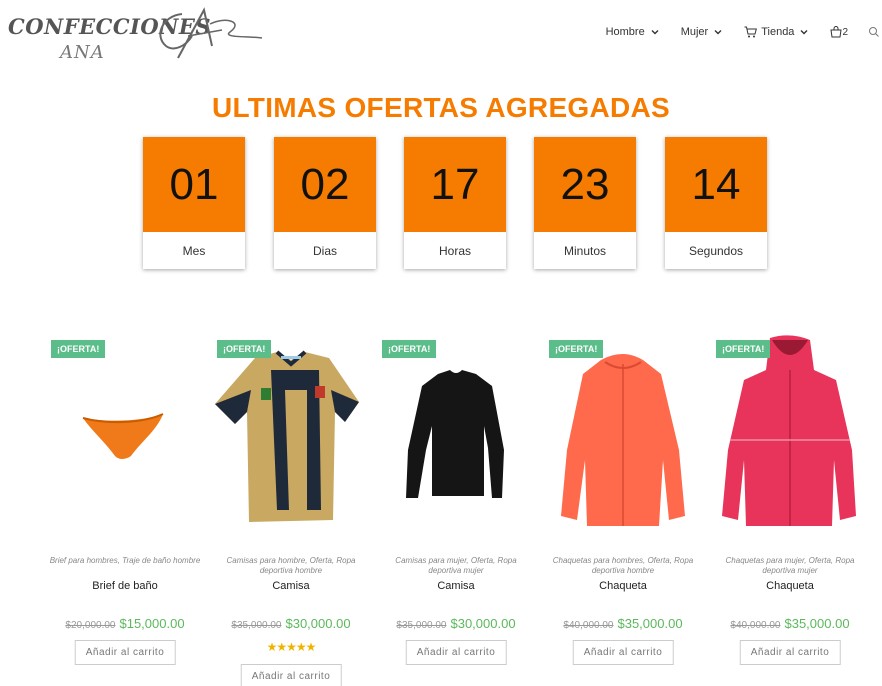 The image size is (882, 686). What do you see at coordinates (456, 435) in the screenshot?
I see `long-sleeve-shirt-icon` at bounding box center [456, 435].